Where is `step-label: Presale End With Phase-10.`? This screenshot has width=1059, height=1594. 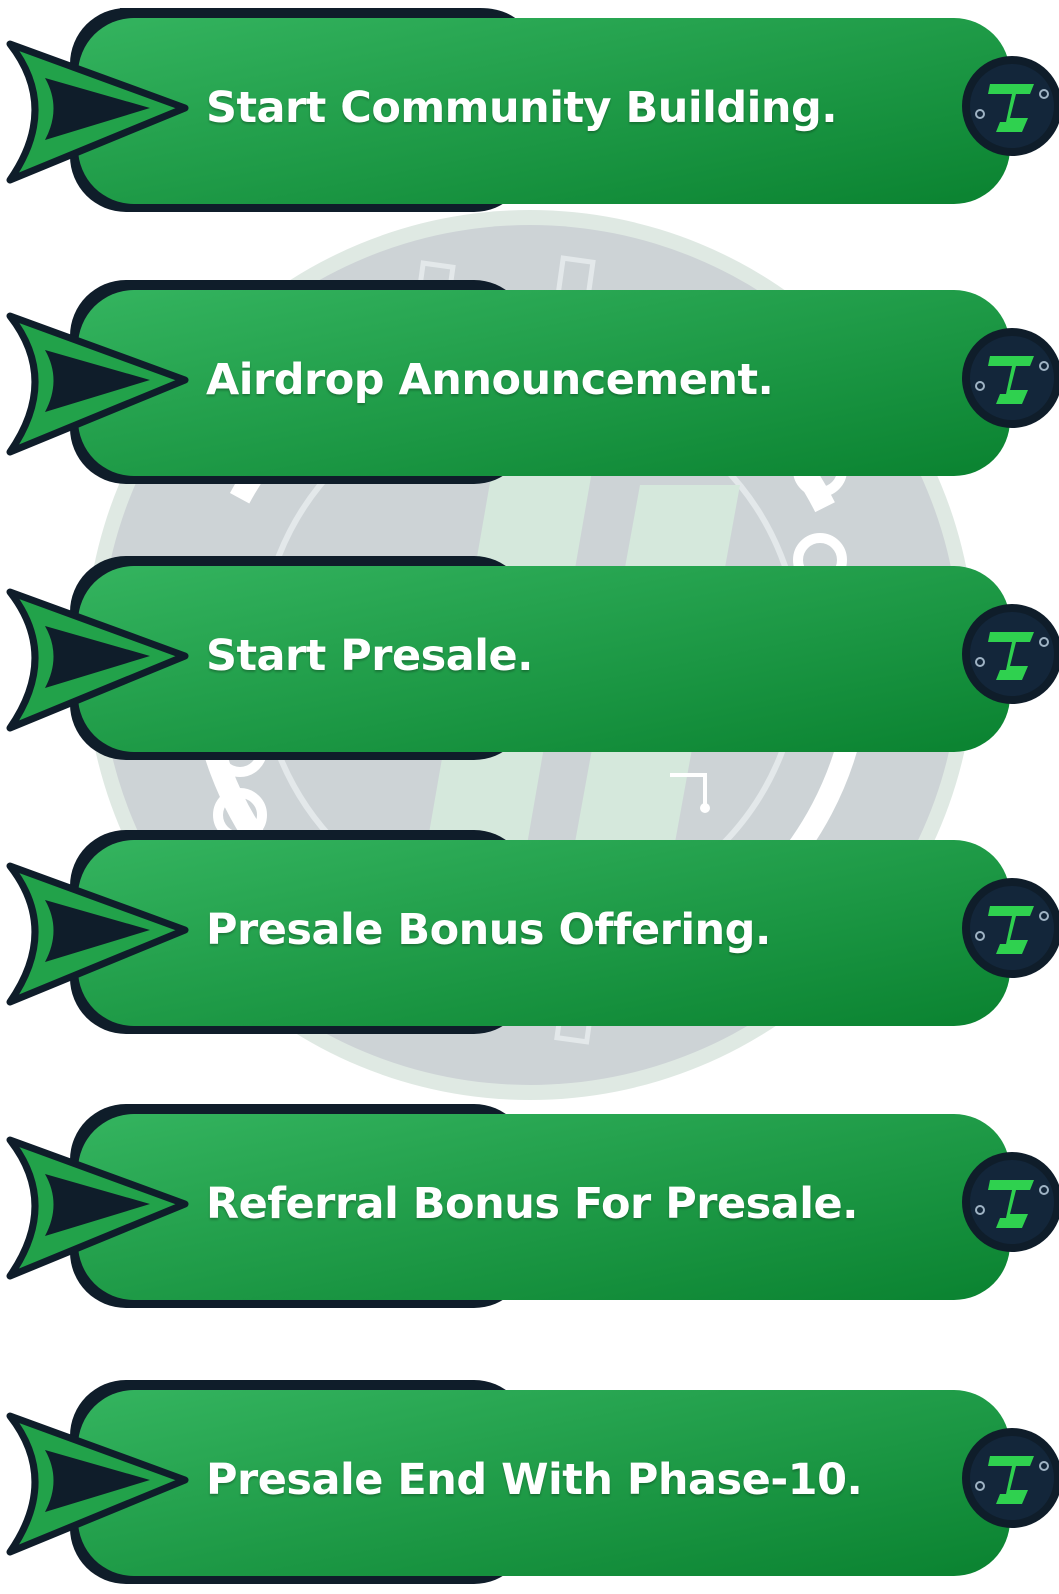
step-label: Presale End With Phase-10. is located at coordinates (534, 1480).